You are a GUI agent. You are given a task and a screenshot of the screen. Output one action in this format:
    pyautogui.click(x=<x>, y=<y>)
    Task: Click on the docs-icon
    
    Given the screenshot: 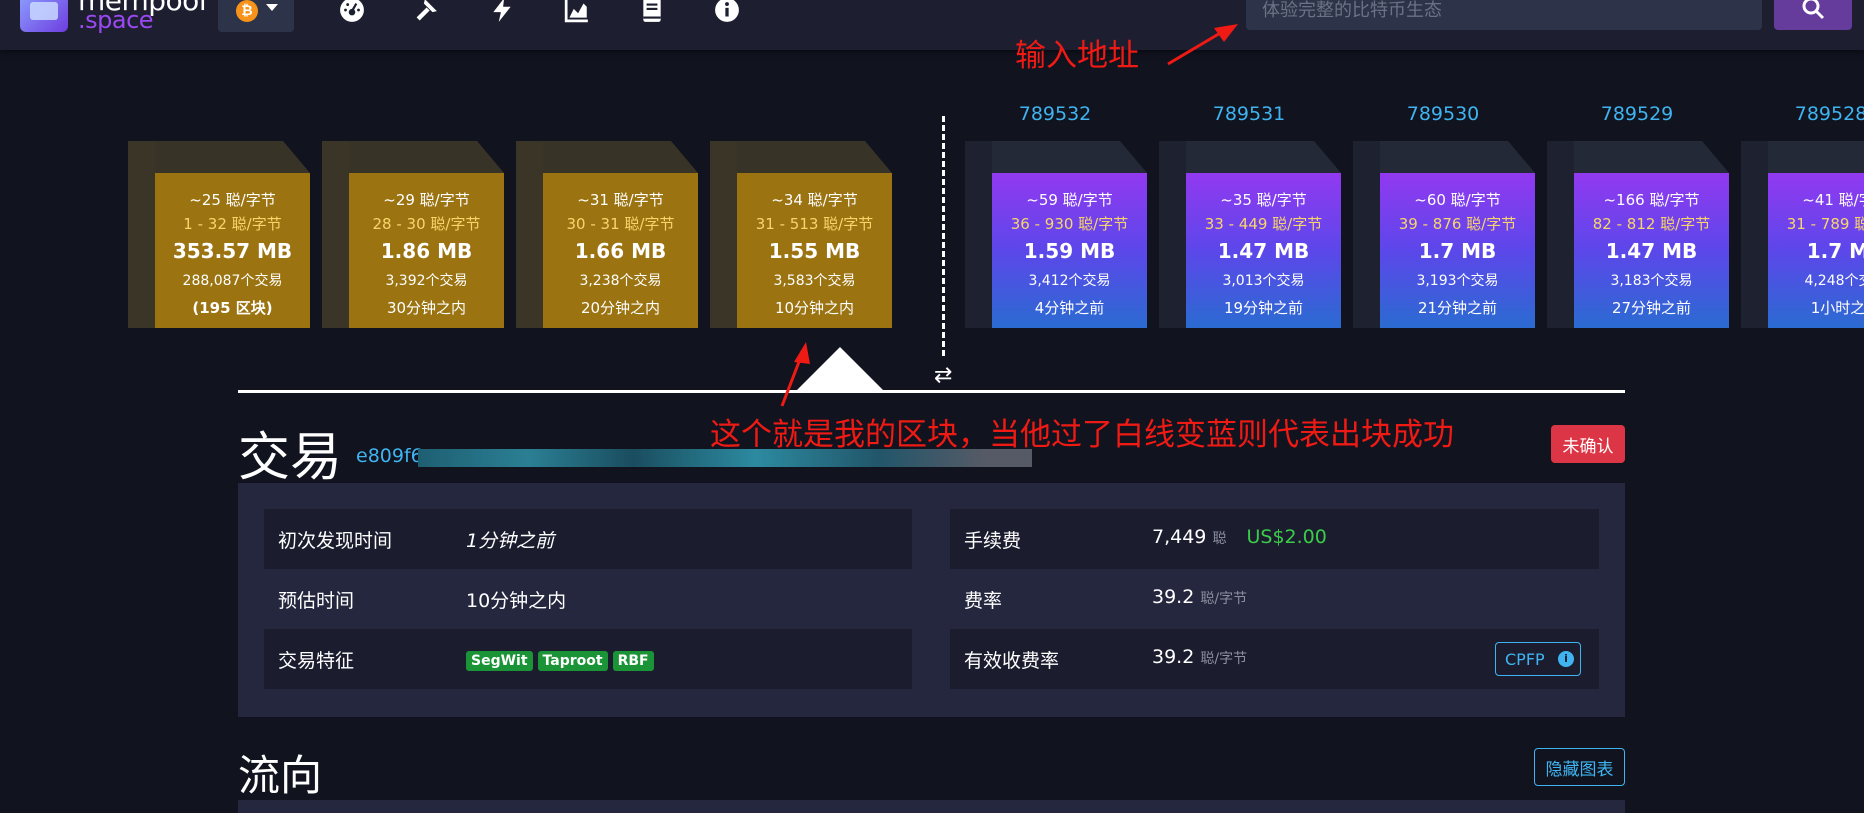 What is the action you would take?
    pyautogui.click(x=652, y=11)
    